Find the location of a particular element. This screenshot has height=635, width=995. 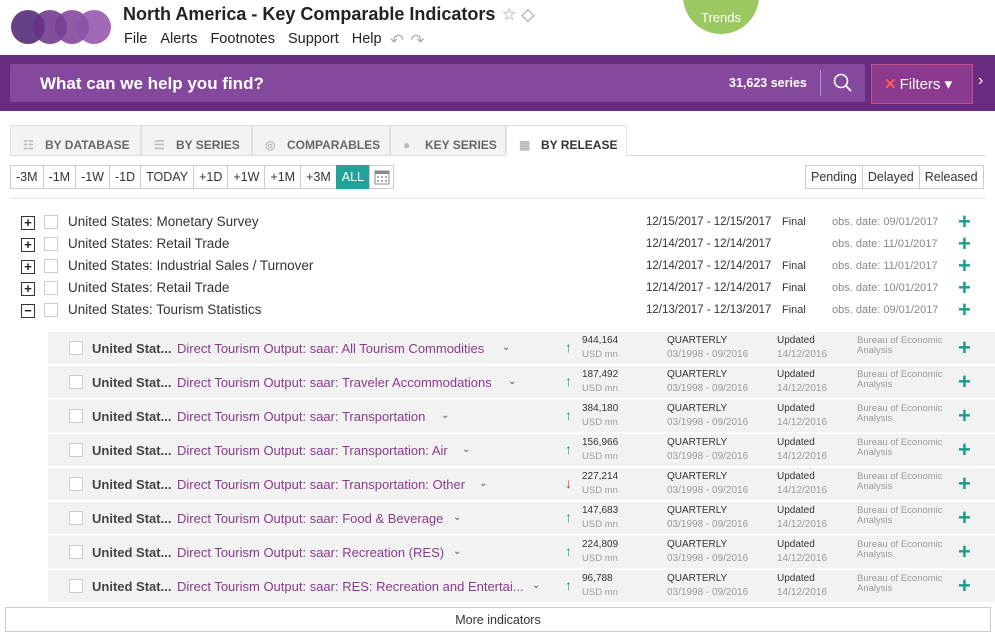

tab-by-database: ☷ BY DATABASE is located at coordinates (75, 140).